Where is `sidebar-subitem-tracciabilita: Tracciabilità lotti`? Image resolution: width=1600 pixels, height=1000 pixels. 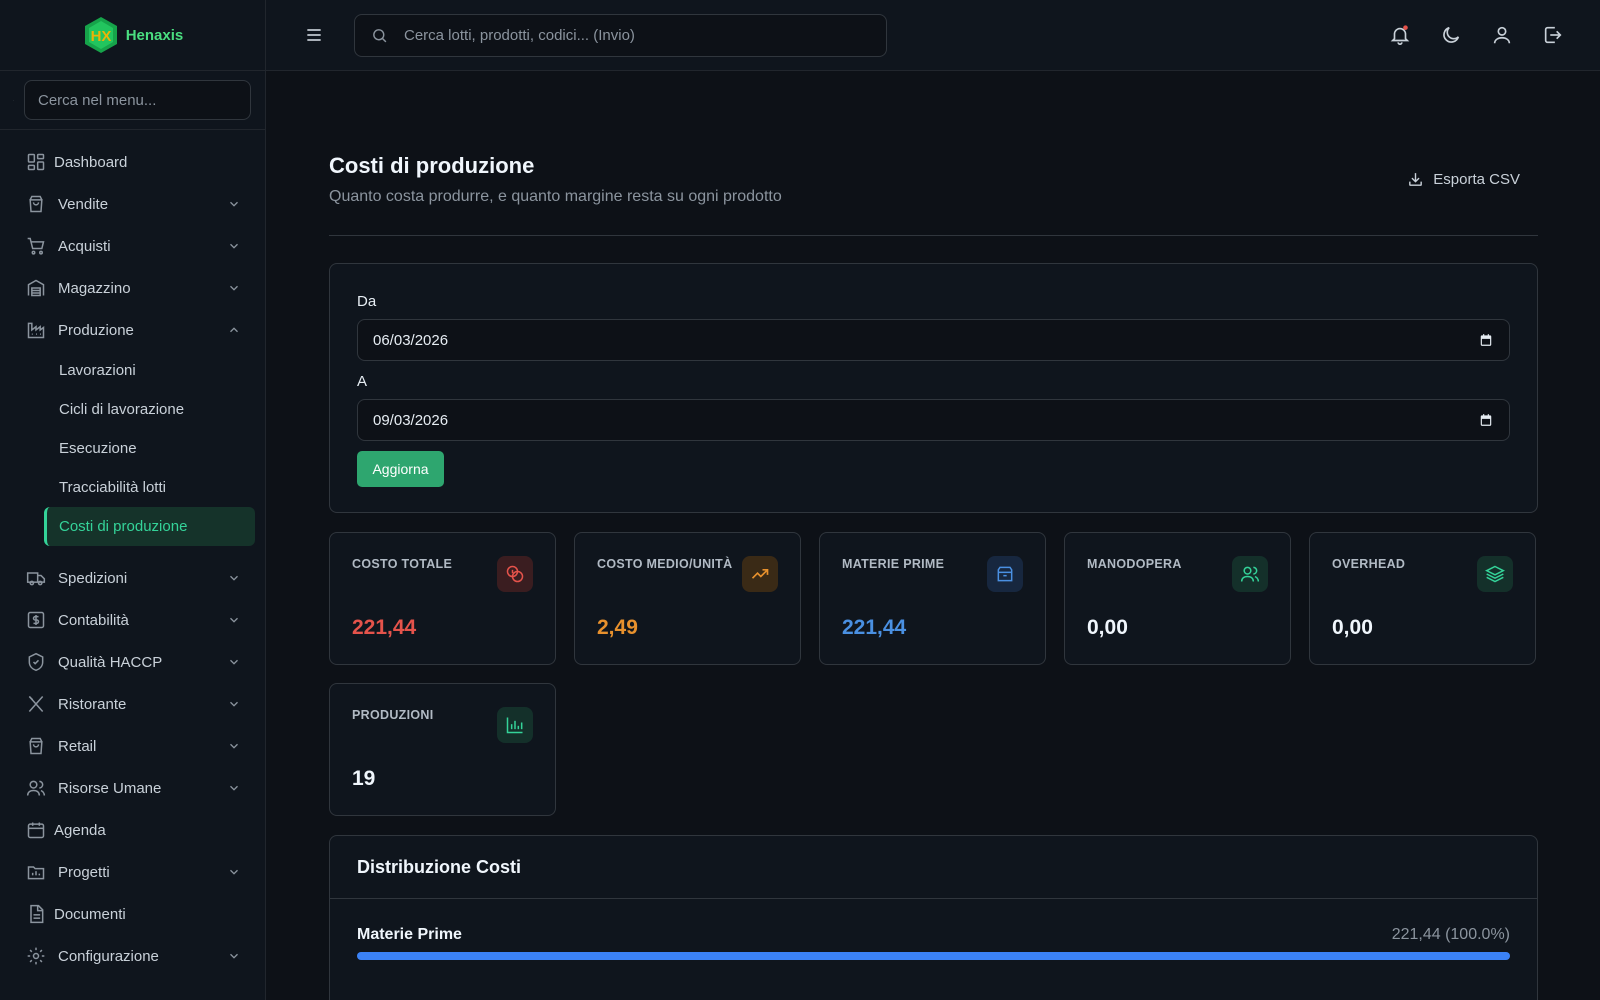 sidebar-subitem-tracciabilita: Tracciabilità lotti is located at coordinates (149, 487).